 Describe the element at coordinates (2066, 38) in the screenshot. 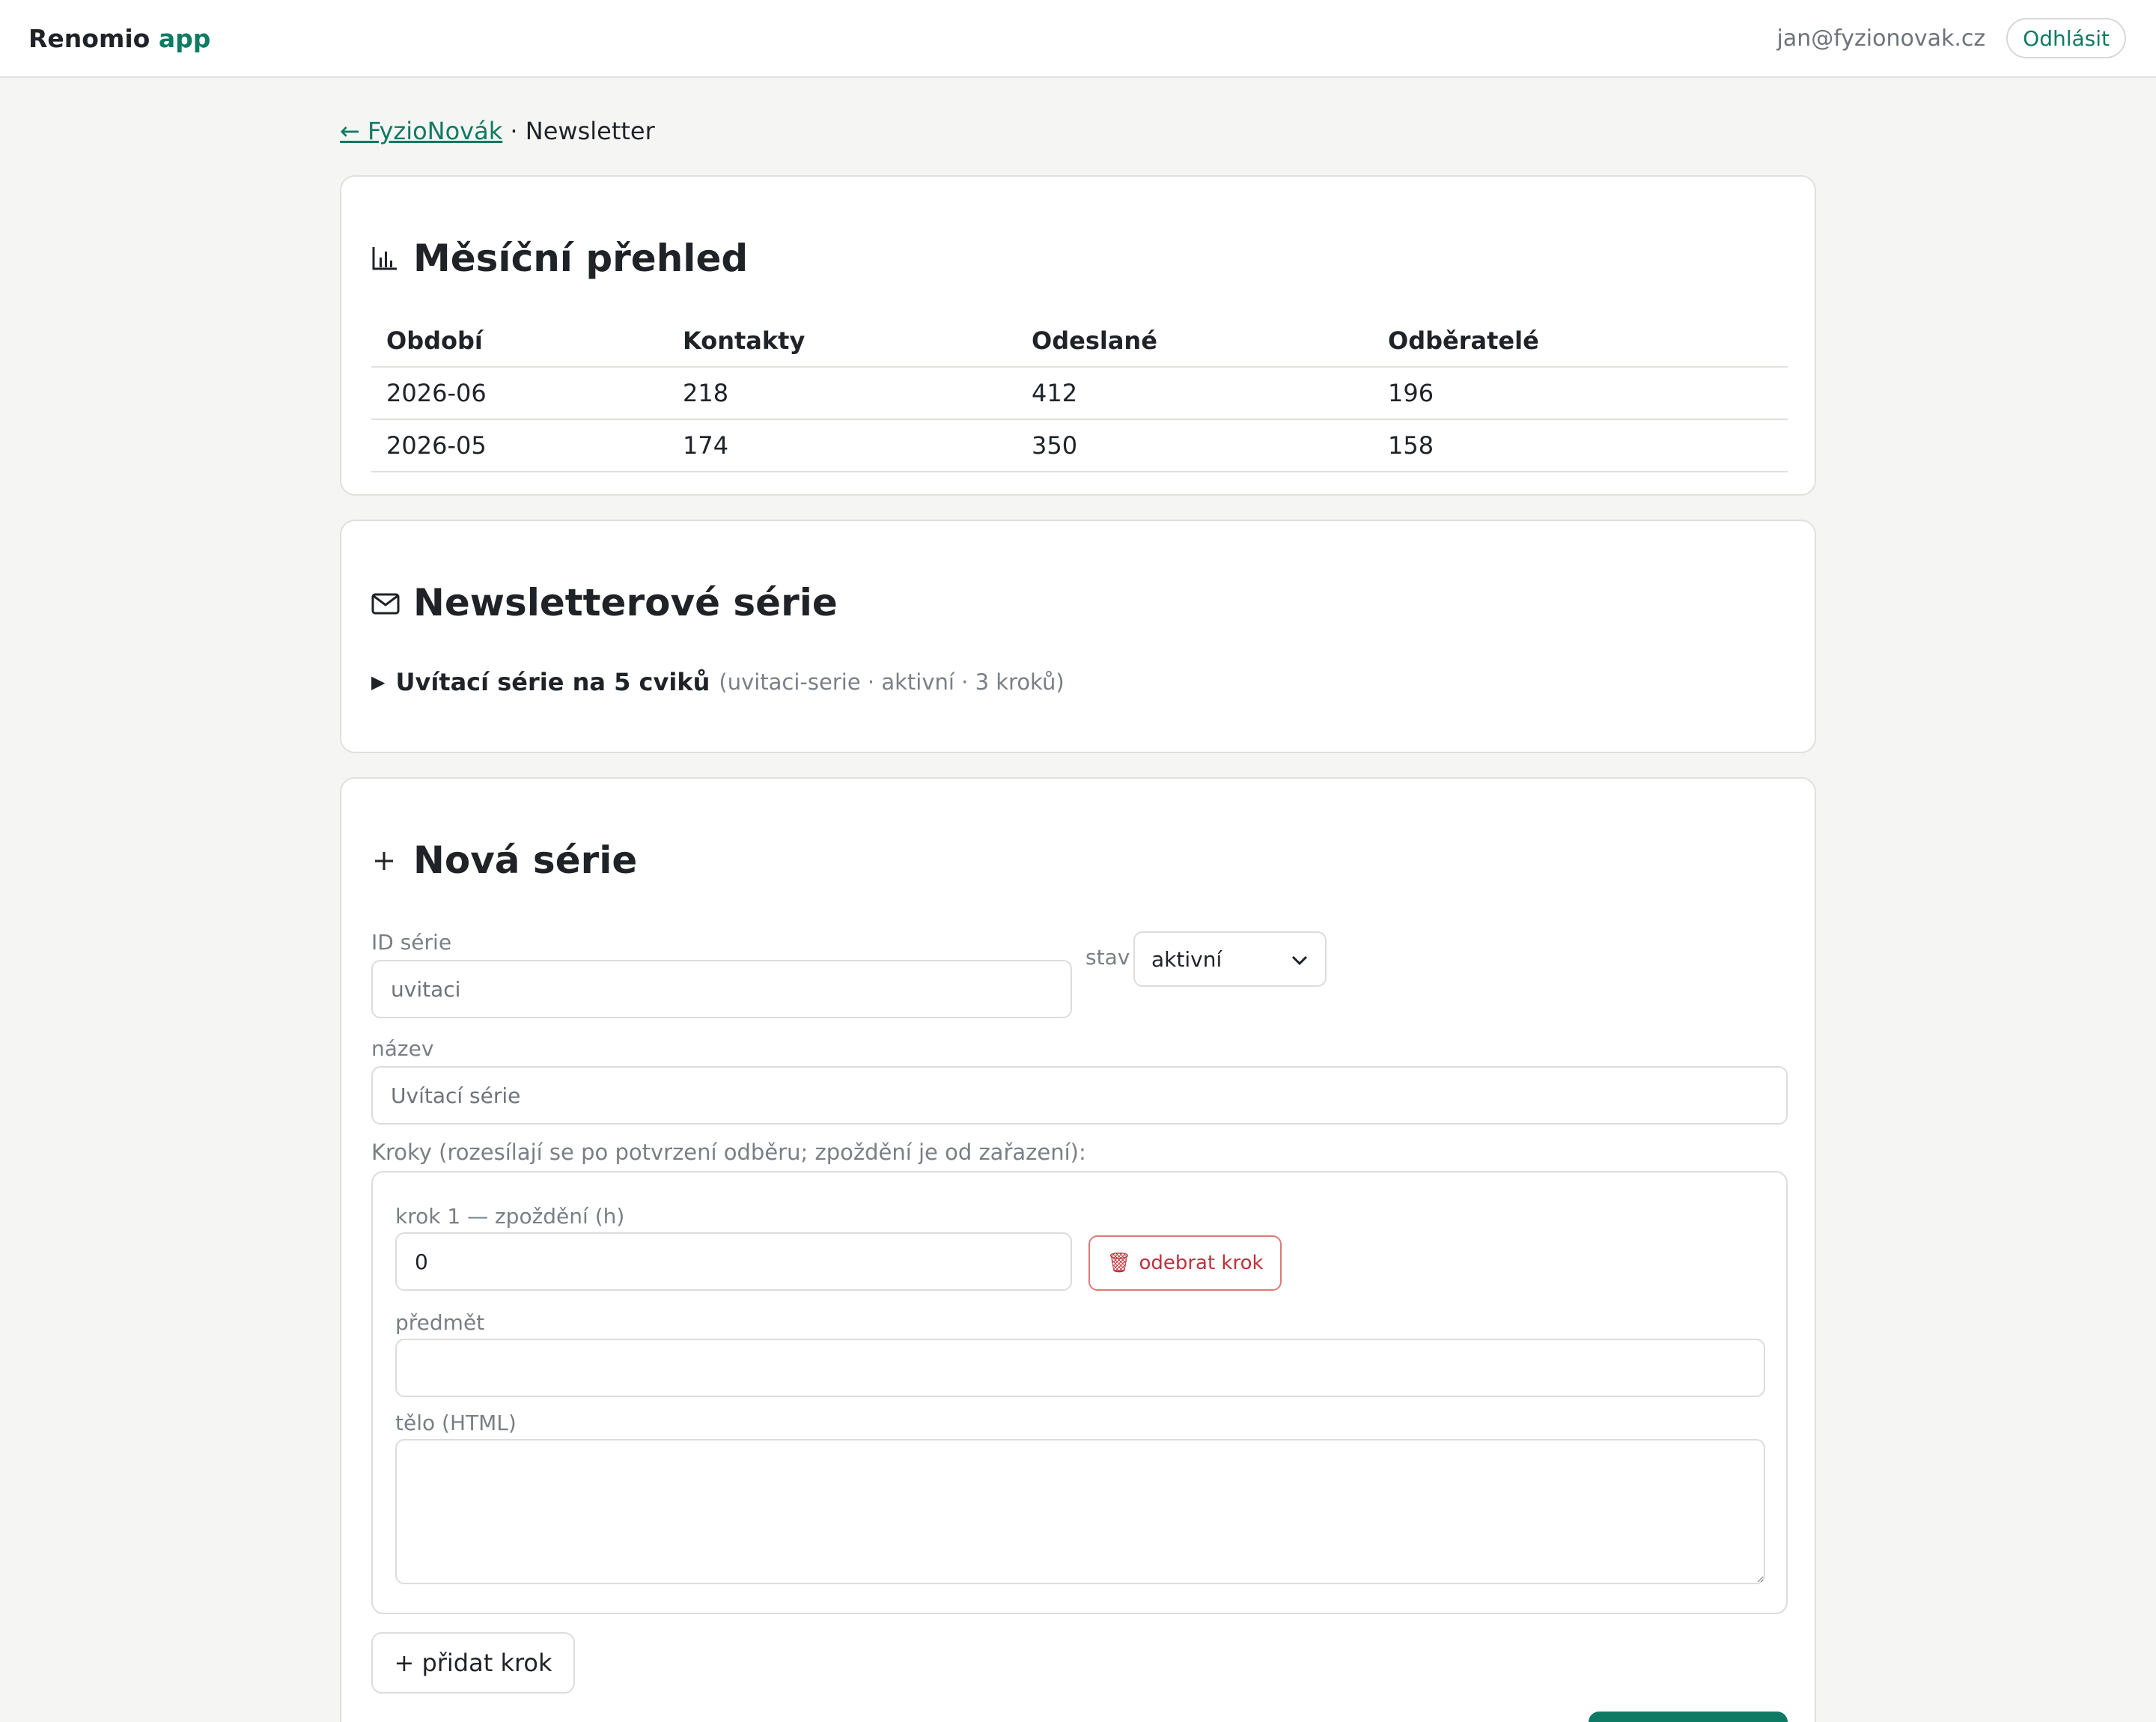

I see `logout-button: Odhlásit` at that location.